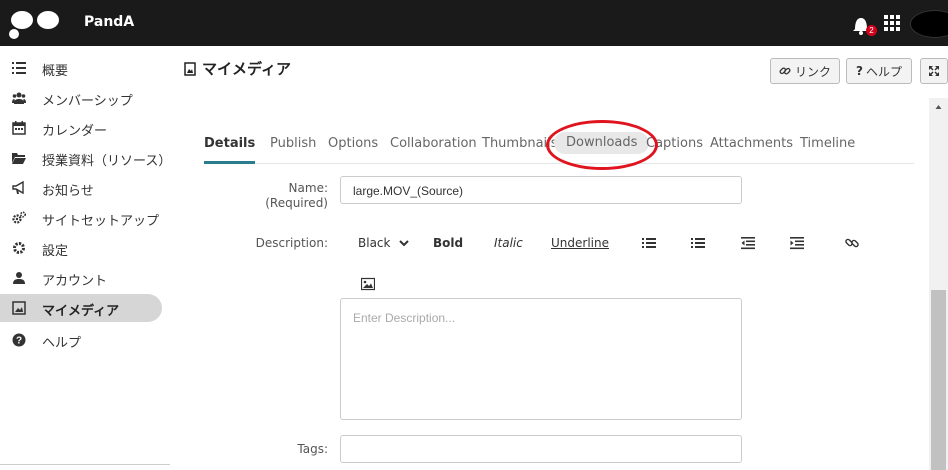 The height and width of the screenshot is (470, 948). I want to click on link-button: リンク, so click(805, 71).